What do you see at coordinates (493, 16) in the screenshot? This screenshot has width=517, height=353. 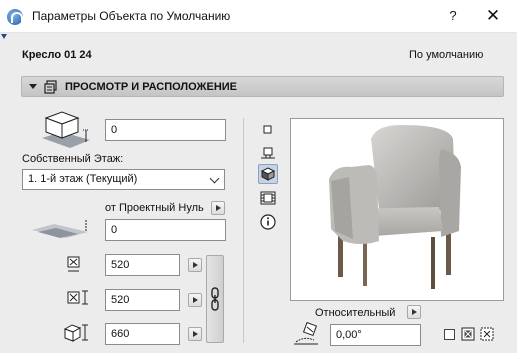 I see `close-button: ✕` at bounding box center [493, 16].